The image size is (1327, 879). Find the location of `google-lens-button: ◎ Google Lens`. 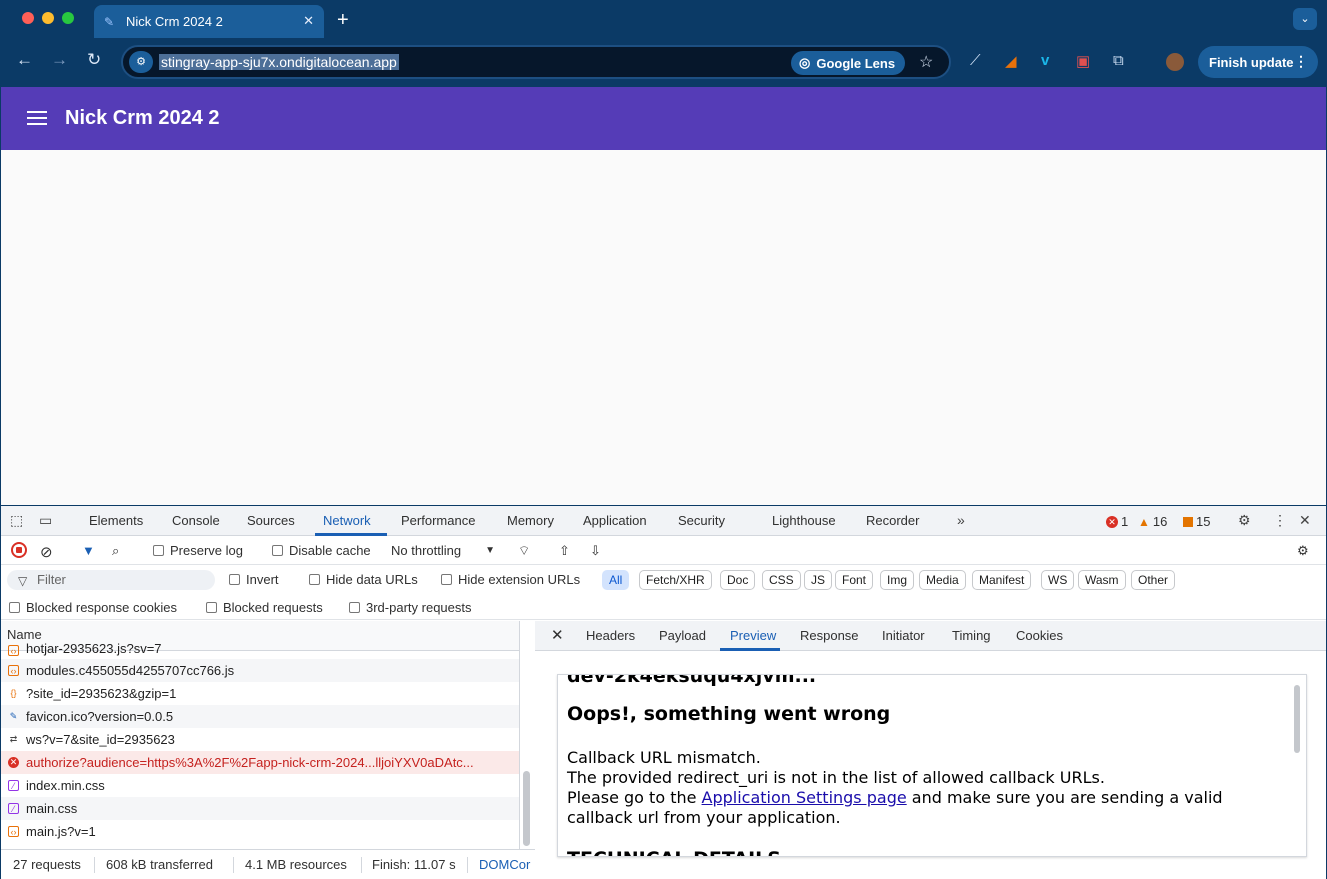

google-lens-button: ◎ Google Lens is located at coordinates (848, 63).